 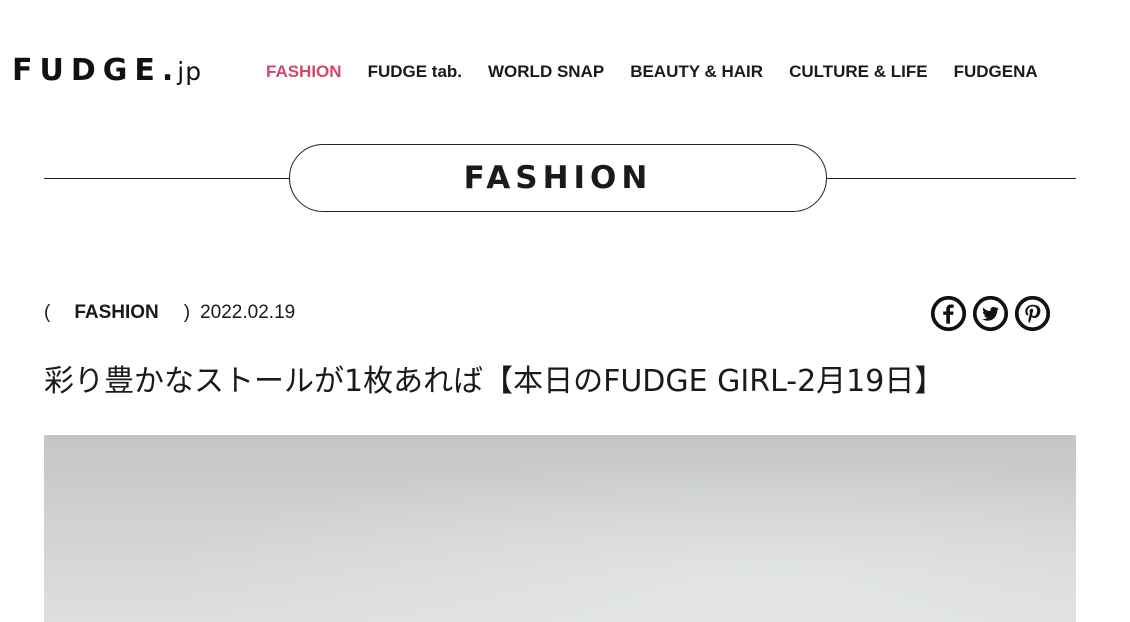 I want to click on nav-item-culture-life: CULTURE & LIFE, so click(x=858, y=72).